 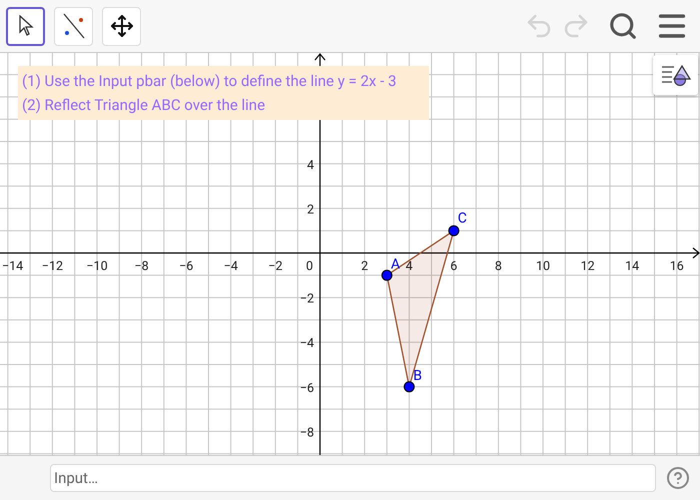 I want to click on axis-label: 12, so click(x=587, y=266).